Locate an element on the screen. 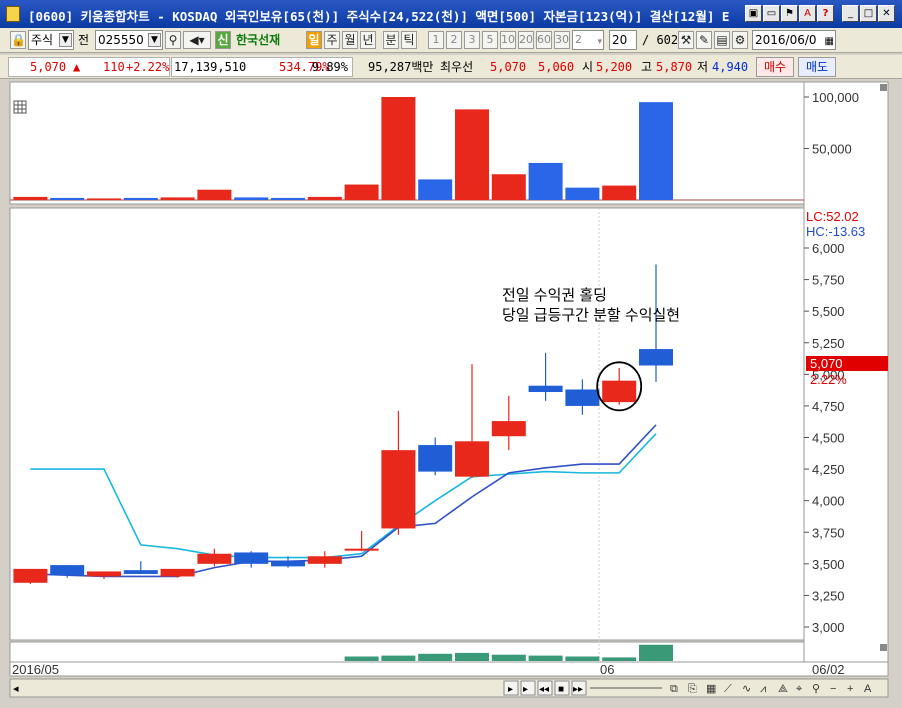 The height and width of the screenshot is (708, 902). maximize-button: □ is located at coordinates (868, 13).